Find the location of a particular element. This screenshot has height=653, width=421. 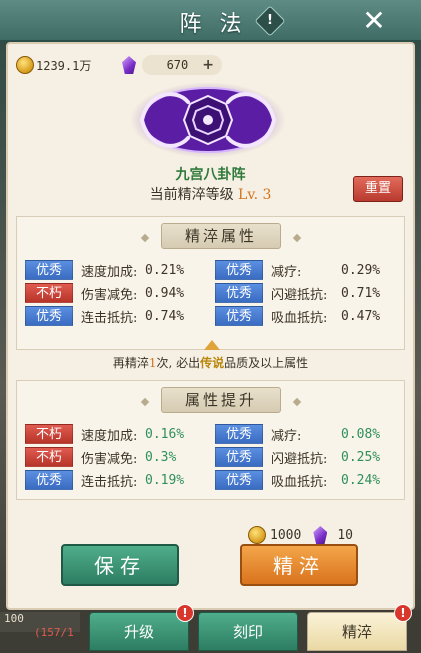

attribute-row: 不朽 伤害减免: 0.94% is located at coordinates (104, 293).